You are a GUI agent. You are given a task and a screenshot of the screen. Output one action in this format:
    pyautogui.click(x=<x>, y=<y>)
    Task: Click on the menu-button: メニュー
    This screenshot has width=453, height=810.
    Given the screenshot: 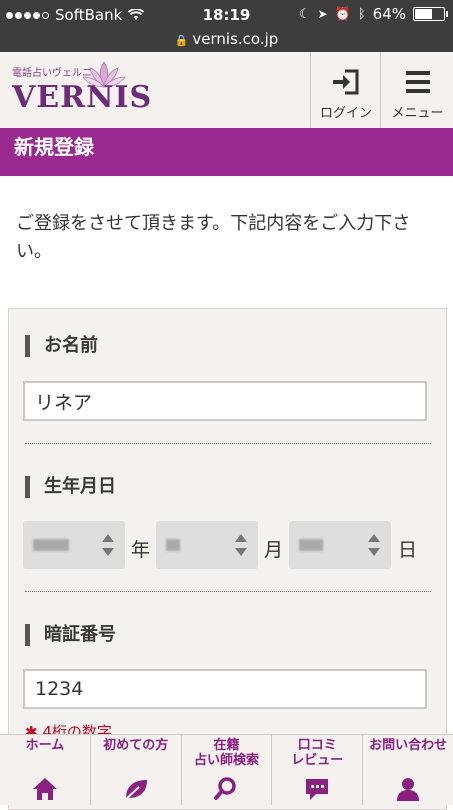 What is the action you would take?
    pyautogui.click(x=416, y=90)
    